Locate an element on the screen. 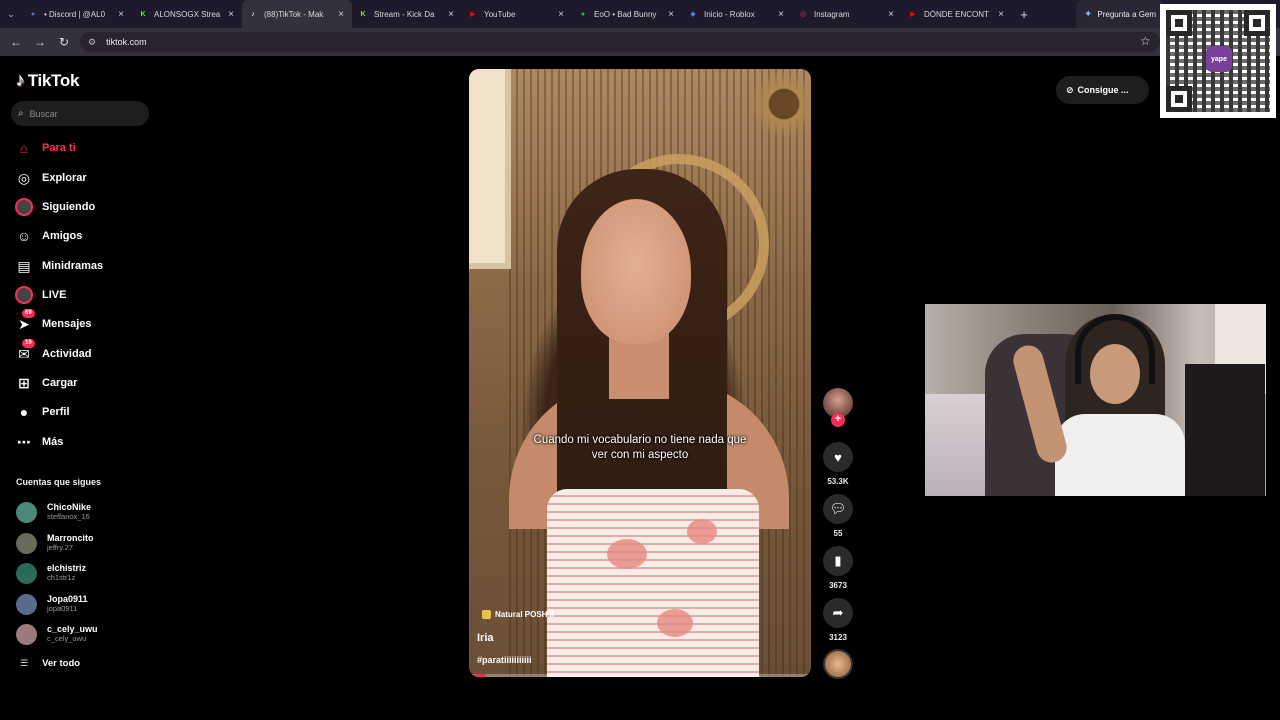 The image size is (1280, 720). music-disc-button is located at coordinates (838, 664).